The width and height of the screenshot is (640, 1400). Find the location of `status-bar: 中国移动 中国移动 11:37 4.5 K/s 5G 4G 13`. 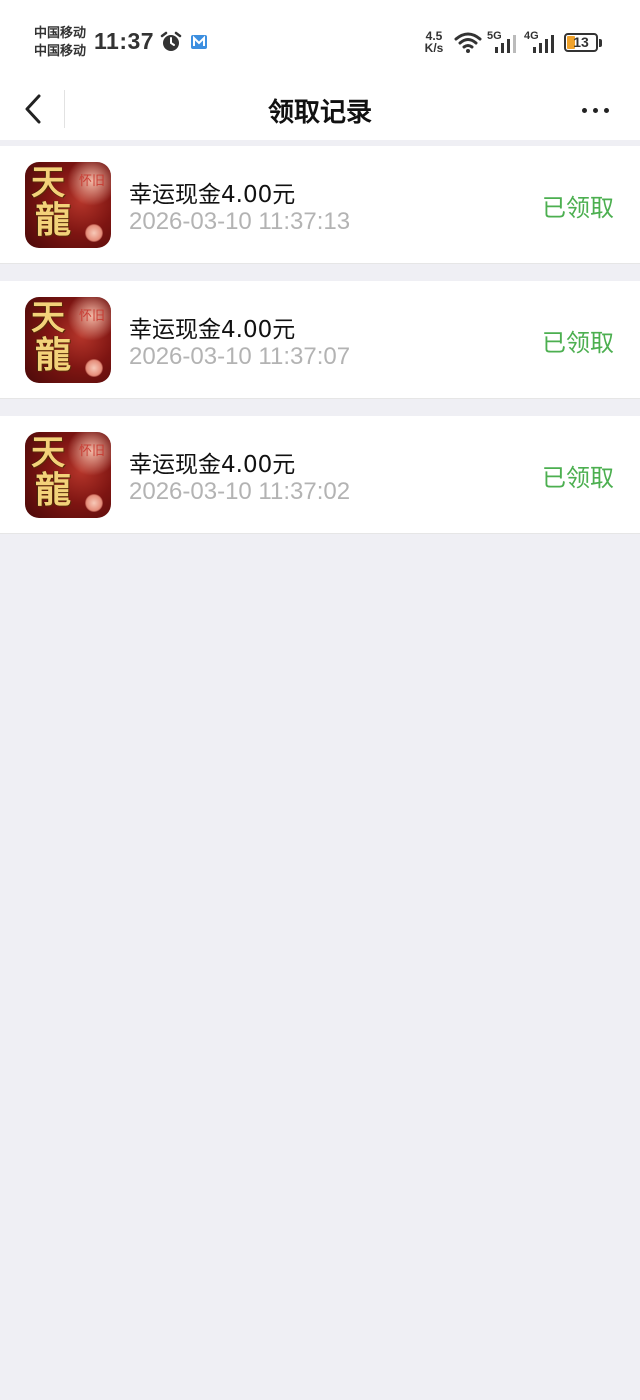

status-bar: 中国移动 中国移动 11:37 4.5 K/s 5G 4G 13 is located at coordinates (320, 39).